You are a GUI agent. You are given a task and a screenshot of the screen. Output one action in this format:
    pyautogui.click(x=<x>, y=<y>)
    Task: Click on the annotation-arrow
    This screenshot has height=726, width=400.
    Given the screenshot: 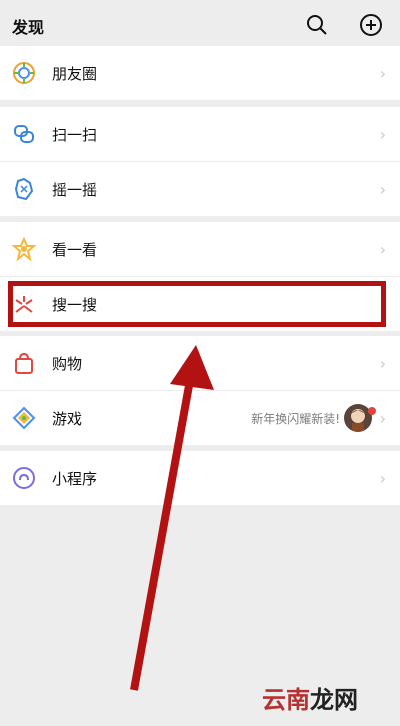 What is the action you would take?
    pyautogui.click(x=172, y=518)
    